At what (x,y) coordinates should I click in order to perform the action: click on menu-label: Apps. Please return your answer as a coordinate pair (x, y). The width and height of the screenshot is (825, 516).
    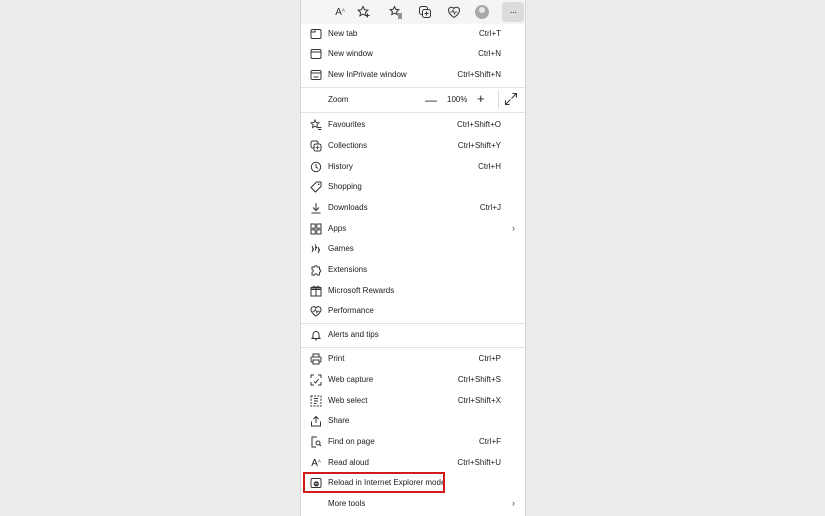
    Looking at the image, I should click on (337, 228).